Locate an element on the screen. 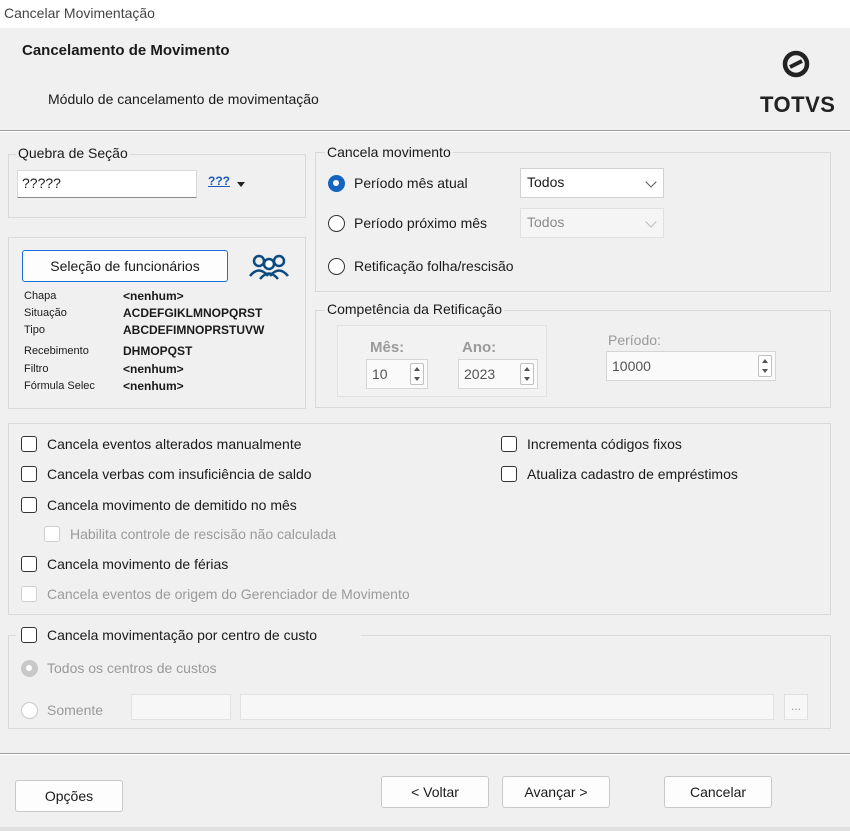 The height and width of the screenshot is (831, 850). cancela-eventos-alterados-checkbox is located at coordinates (29, 444).